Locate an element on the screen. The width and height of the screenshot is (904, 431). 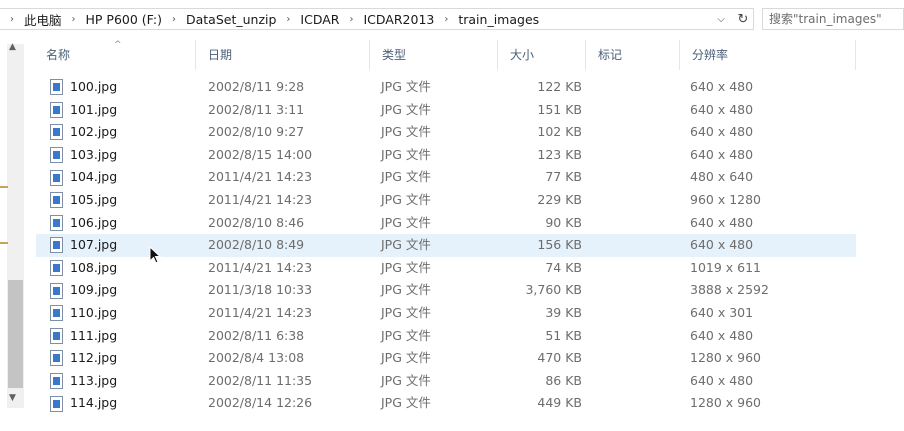
mouse-cursor-icon is located at coordinates (155, 255).